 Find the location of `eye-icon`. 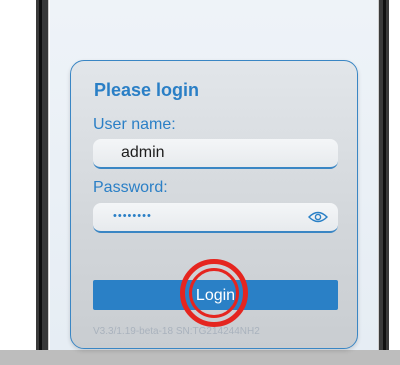

eye-icon is located at coordinates (318, 217).